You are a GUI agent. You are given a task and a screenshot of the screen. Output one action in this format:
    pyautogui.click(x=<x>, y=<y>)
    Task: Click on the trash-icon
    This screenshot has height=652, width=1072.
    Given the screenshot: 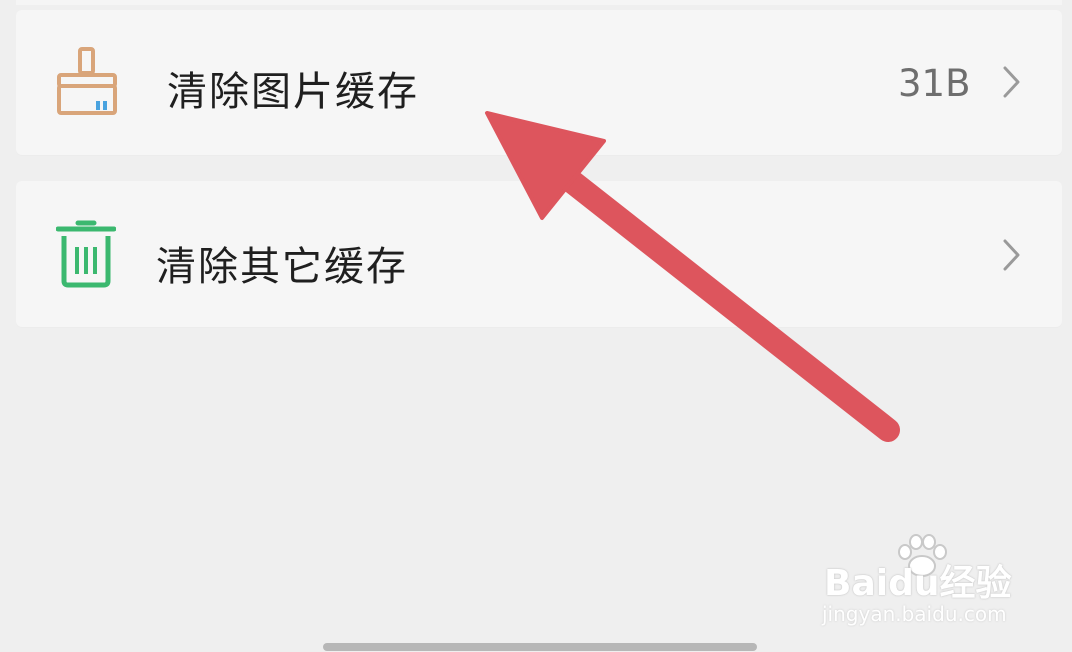 What is the action you would take?
    pyautogui.click(x=86, y=256)
    